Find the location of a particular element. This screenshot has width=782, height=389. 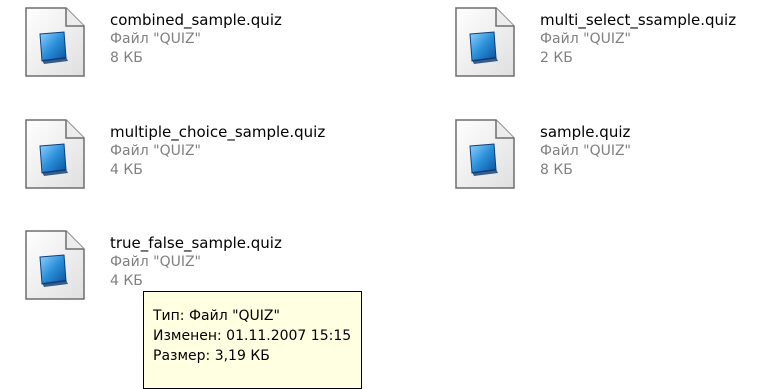

file-name: multiple_choice_sample.quiz is located at coordinates (218, 132).